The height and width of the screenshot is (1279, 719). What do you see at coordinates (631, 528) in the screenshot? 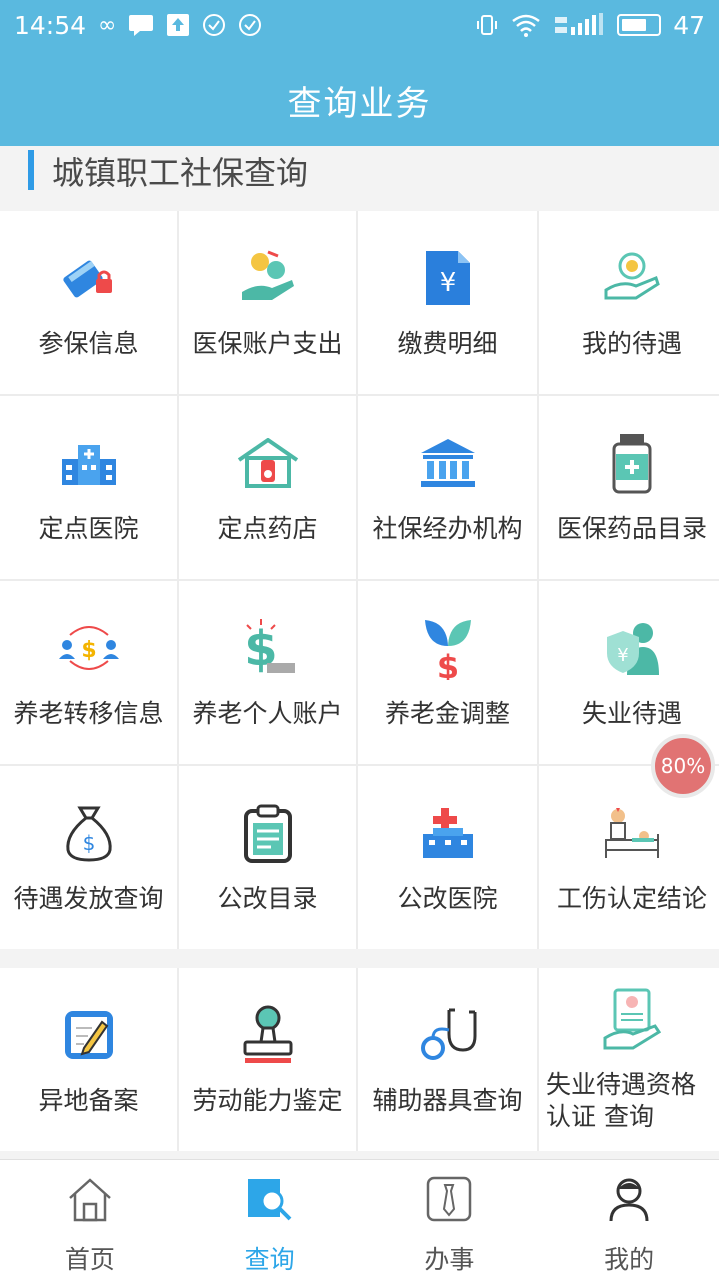
I see `grid-item-label: 医保药品目录` at bounding box center [631, 528].